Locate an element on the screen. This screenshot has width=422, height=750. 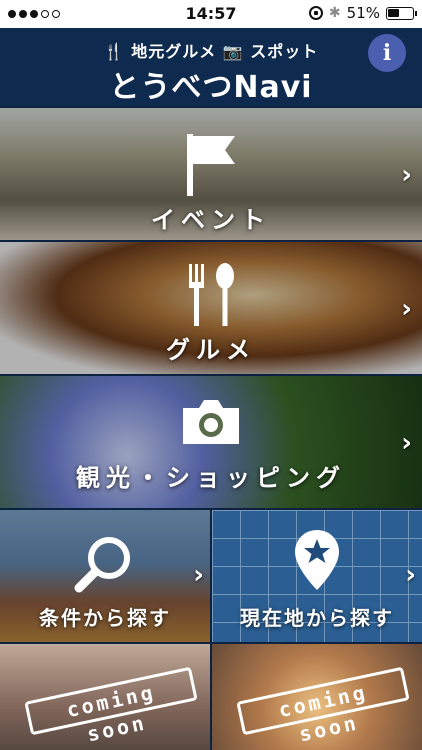
tile-current-label: 現在地から探す is located at coordinates (317, 618).